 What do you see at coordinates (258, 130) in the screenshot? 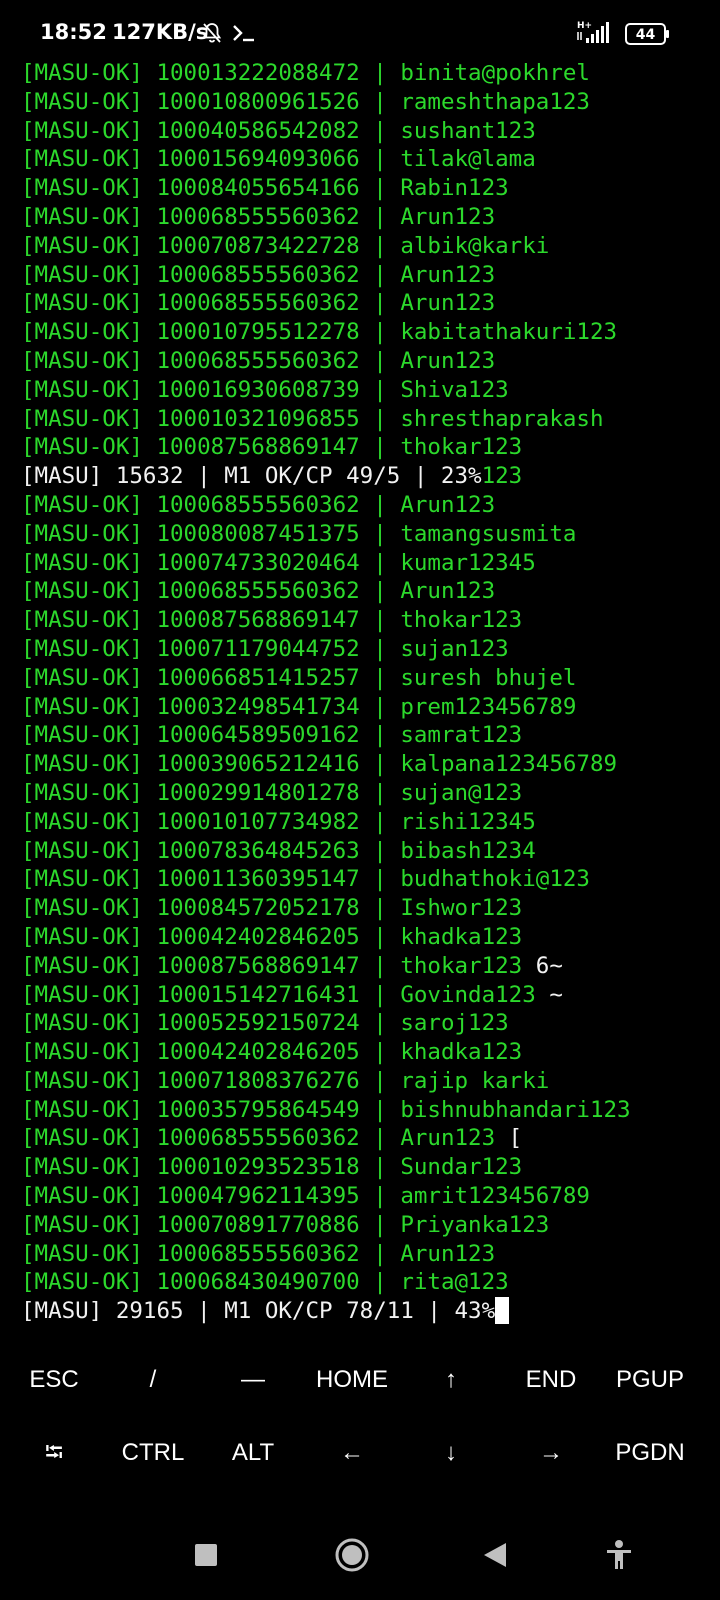
I see `result-id: 100040586542082` at bounding box center [258, 130].